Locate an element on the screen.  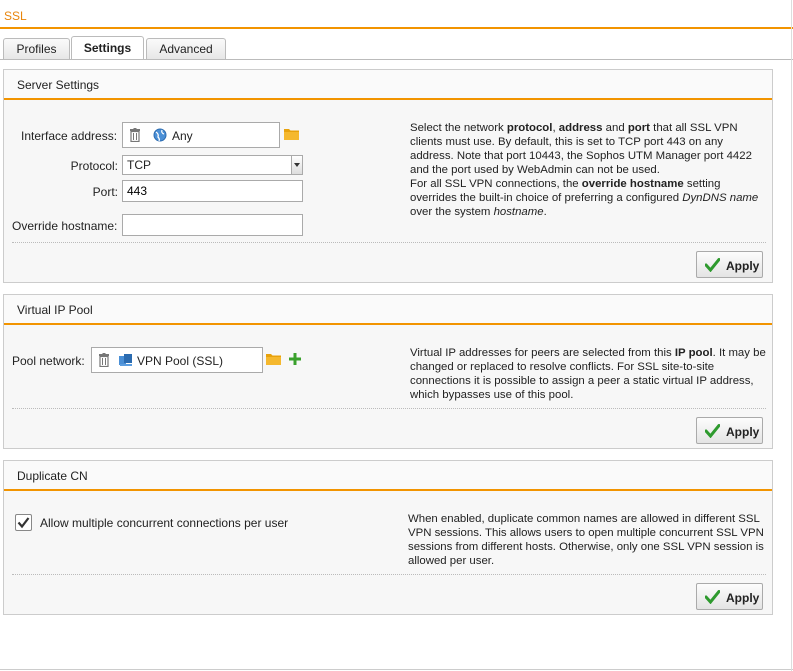
tabs-divider is located at coordinates (396, 59).